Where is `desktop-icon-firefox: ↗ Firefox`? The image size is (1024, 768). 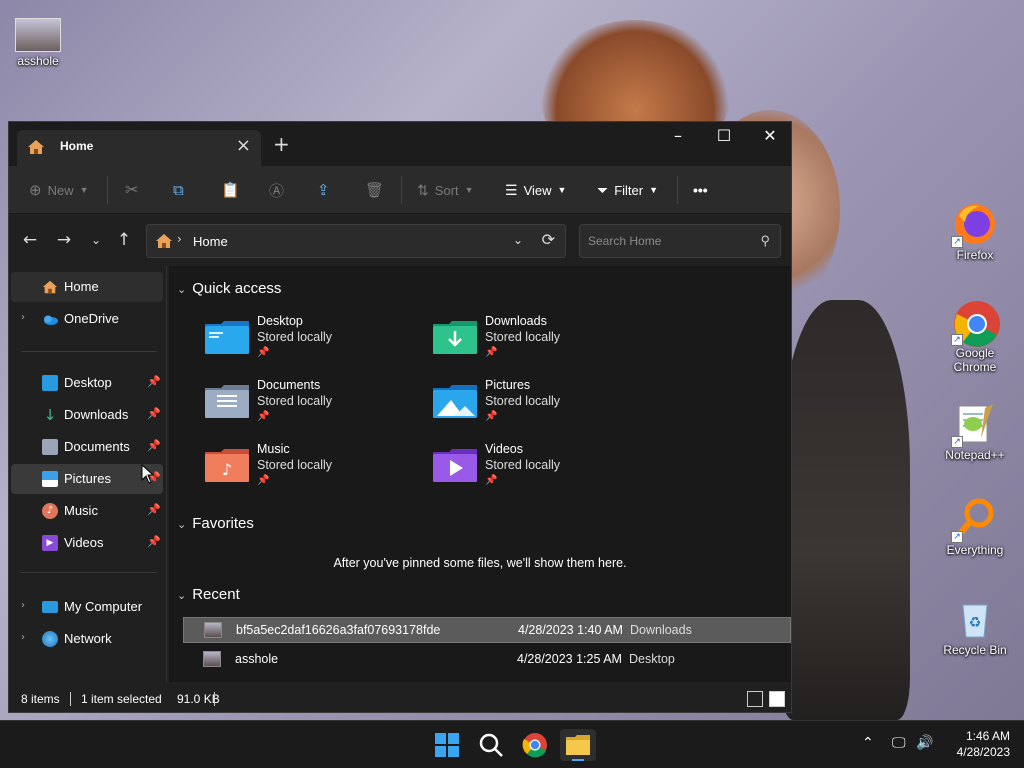
desktop-icon-firefox: ↗ Firefox is located at coordinates (975, 232).